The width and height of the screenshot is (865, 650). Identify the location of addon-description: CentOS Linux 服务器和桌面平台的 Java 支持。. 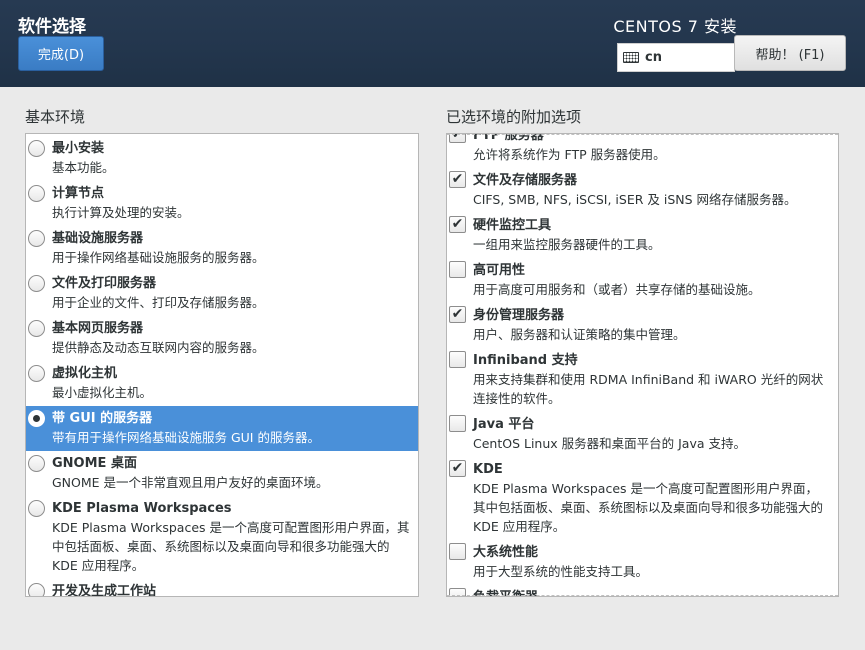
(609, 443).